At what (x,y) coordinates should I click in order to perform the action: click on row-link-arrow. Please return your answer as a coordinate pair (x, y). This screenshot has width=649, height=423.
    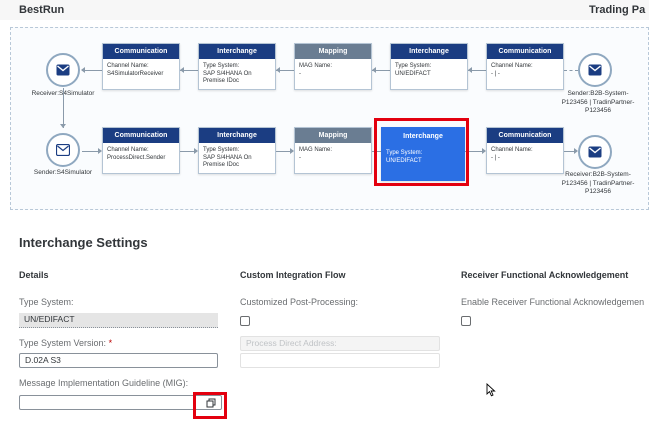
    Looking at the image, I should click on (63, 126).